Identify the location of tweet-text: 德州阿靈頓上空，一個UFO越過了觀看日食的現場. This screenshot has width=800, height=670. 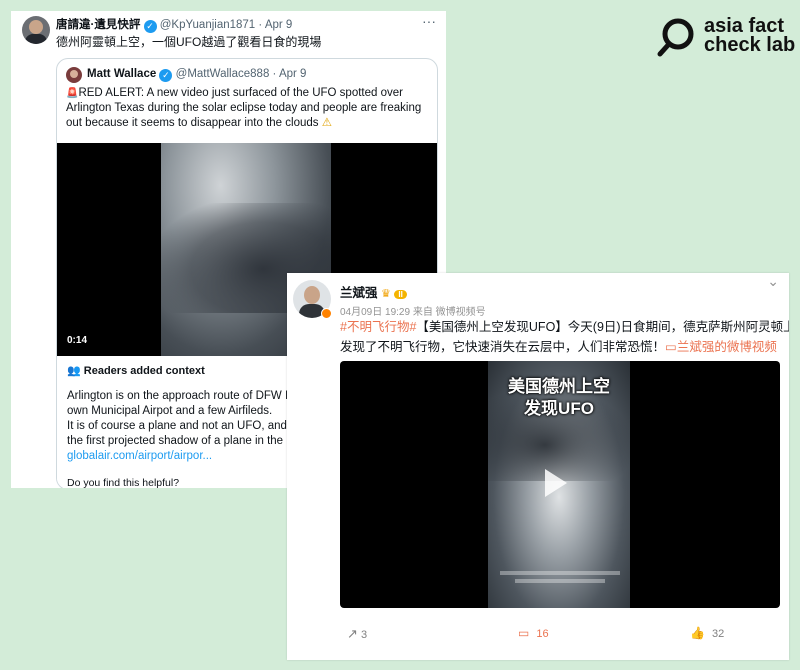
(189, 42).